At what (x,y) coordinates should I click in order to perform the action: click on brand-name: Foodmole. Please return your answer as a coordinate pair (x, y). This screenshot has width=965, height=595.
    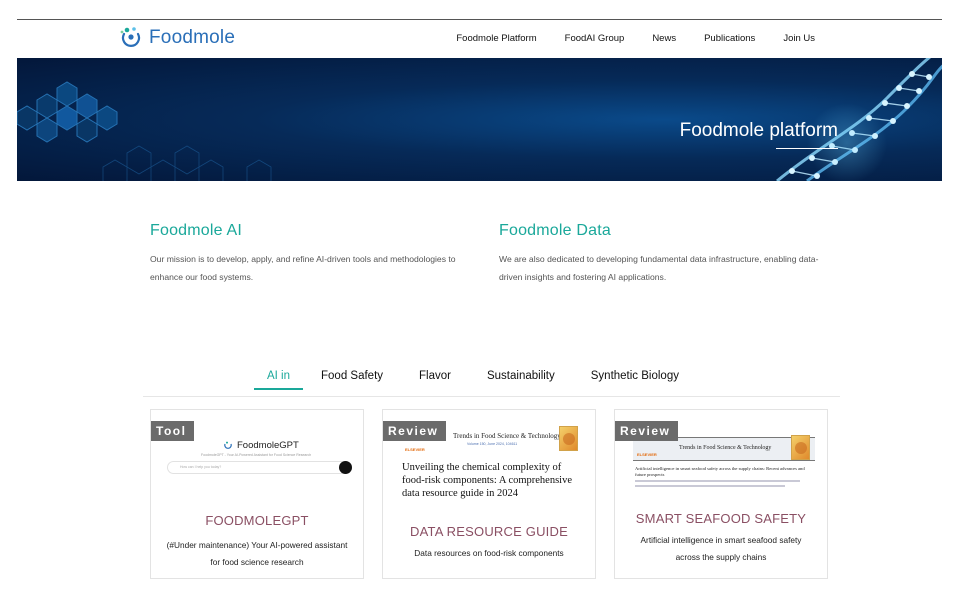
    Looking at the image, I should click on (192, 37).